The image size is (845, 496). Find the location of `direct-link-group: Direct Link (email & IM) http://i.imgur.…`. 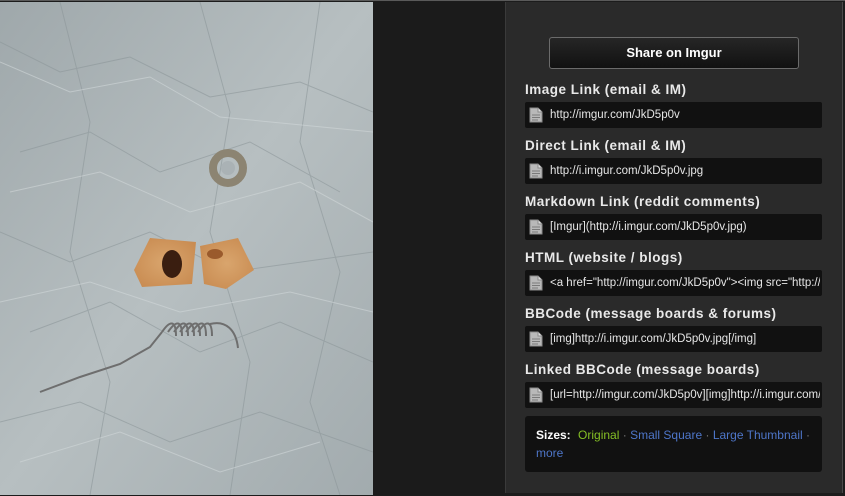

direct-link-group: Direct Link (email & IM) http://i.imgur.… is located at coordinates (673, 160).